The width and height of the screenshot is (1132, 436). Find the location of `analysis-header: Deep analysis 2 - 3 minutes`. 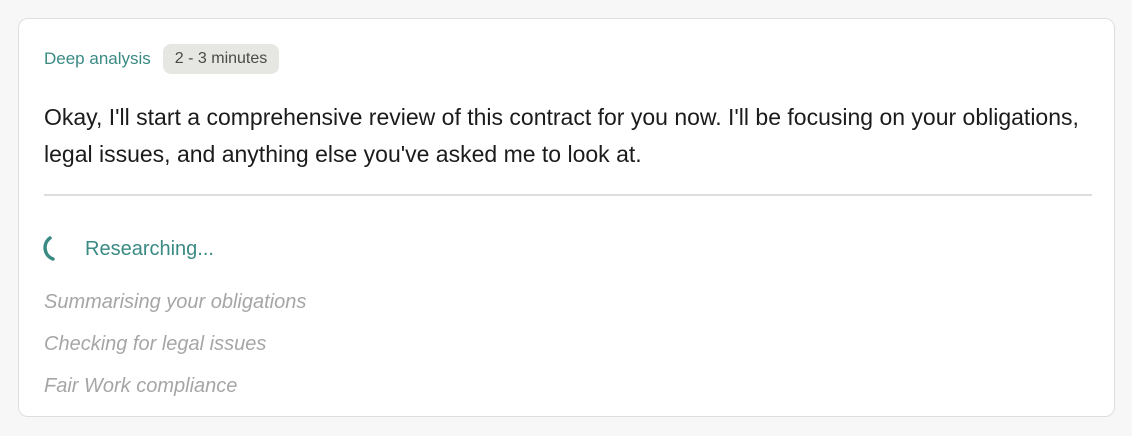

analysis-header: Deep analysis 2 - 3 minutes is located at coordinates (162, 59).